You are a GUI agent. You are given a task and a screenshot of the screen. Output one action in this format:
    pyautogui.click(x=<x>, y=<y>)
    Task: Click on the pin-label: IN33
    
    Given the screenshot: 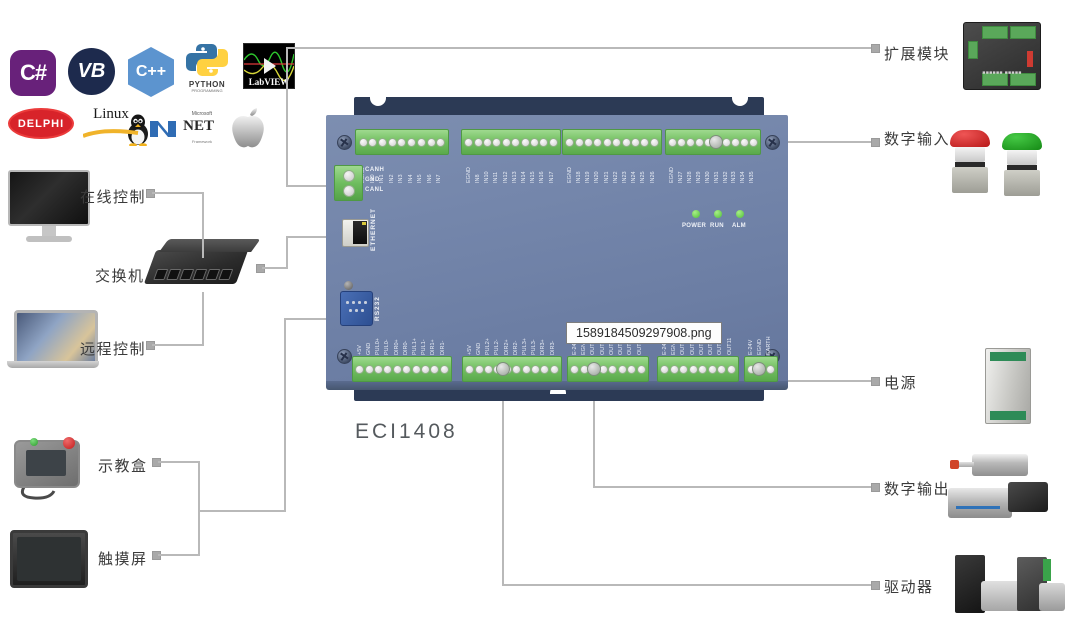 What is the action you would take?
    pyautogui.click(x=734, y=177)
    